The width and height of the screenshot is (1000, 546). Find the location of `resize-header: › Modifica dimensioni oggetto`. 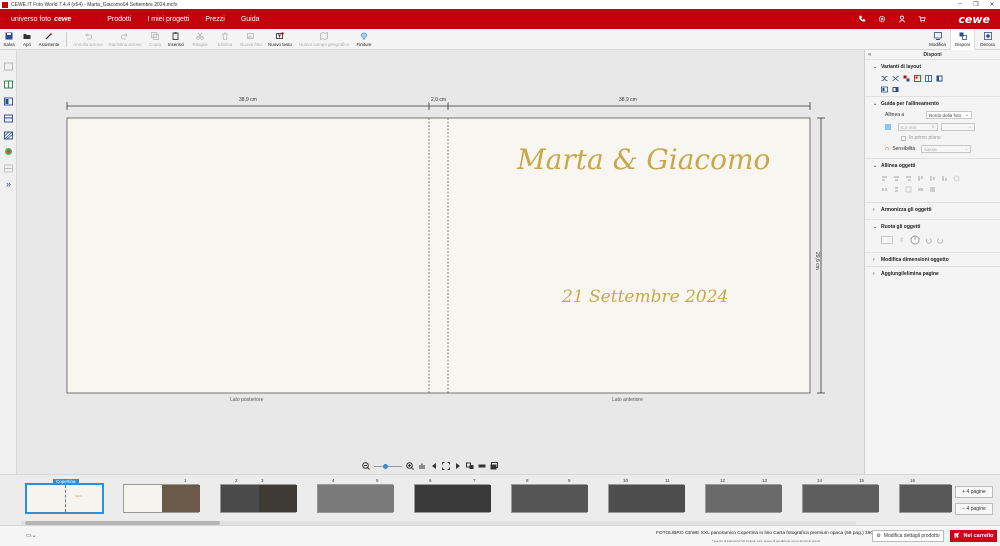

resize-header: › Modifica dimensioni oggetto is located at coordinates (936, 260).